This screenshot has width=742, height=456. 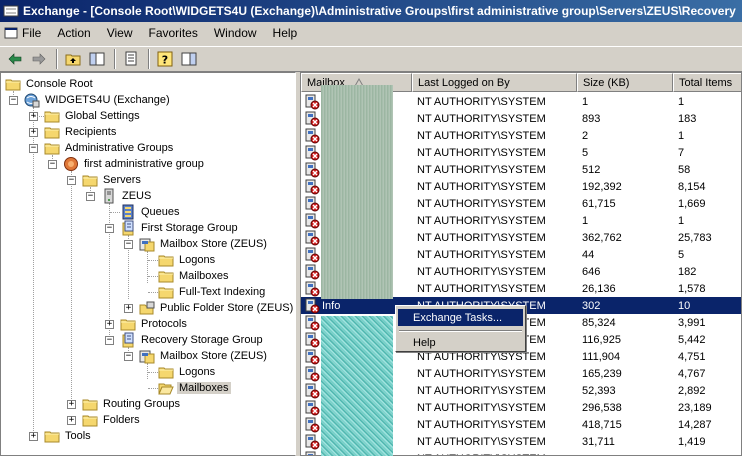 What do you see at coordinates (494, 82) in the screenshot?
I see `column-header-last-logged-on-by: Last Logged on By` at bounding box center [494, 82].